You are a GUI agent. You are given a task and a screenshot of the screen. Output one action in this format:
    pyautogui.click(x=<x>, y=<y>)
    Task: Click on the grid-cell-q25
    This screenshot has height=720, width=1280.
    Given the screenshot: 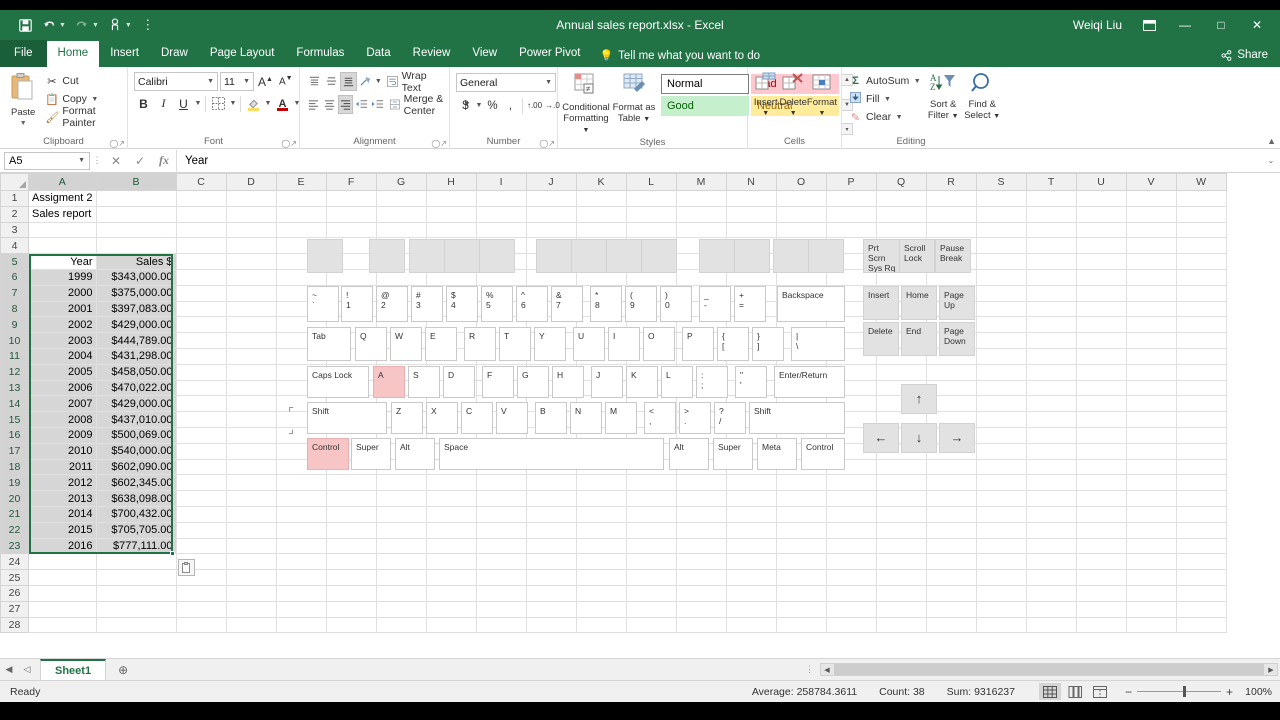 What is the action you would take?
    pyautogui.click(x=901, y=577)
    